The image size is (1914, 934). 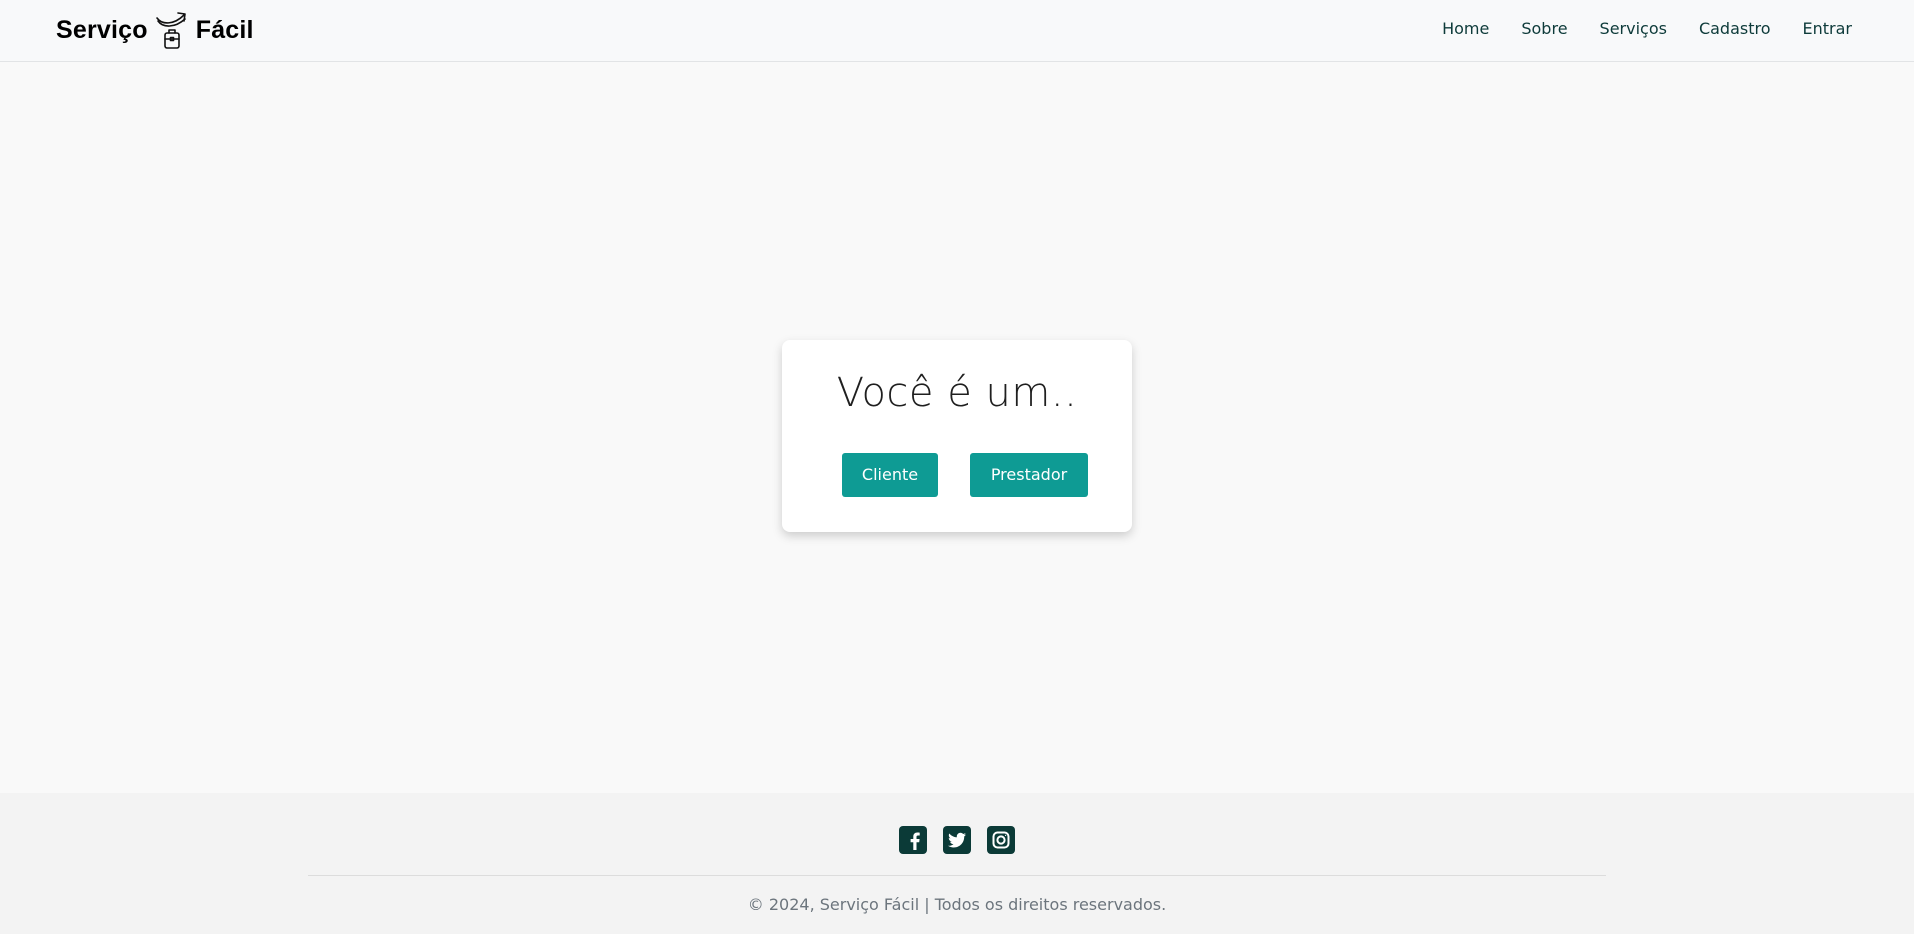 I want to click on card-title: Você é um.., so click(x=957, y=393).